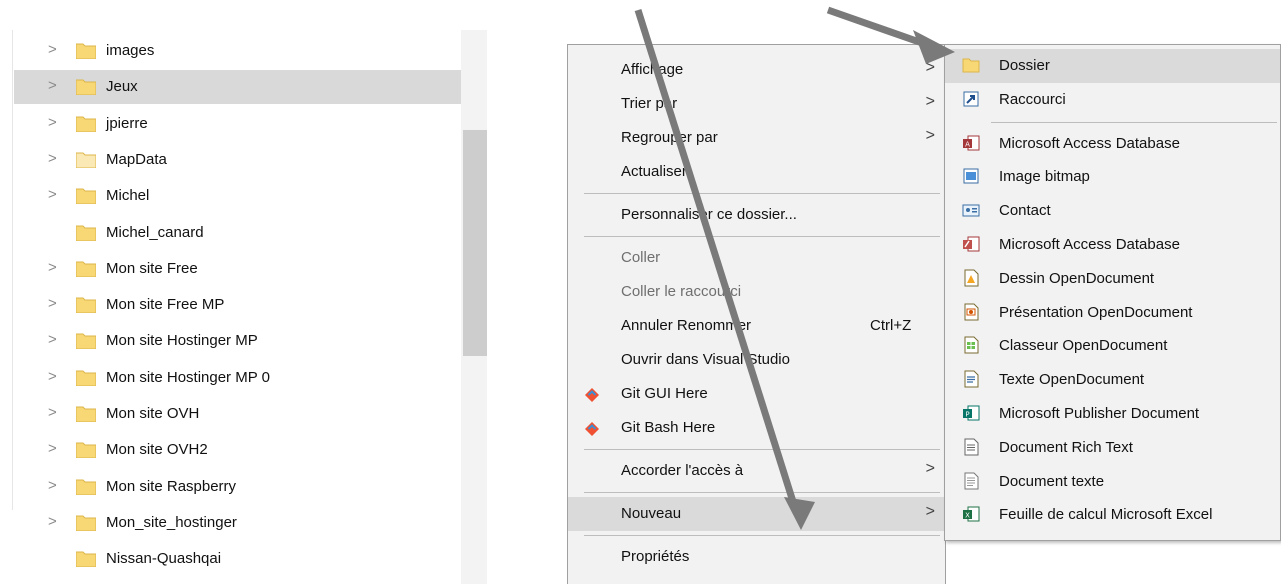 The width and height of the screenshot is (1281, 584). What do you see at coordinates (237, 487) in the screenshot?
I see `tree-item-mon-site-raspberry: > Mon site Raspberry` at bounding box center [237, 487].